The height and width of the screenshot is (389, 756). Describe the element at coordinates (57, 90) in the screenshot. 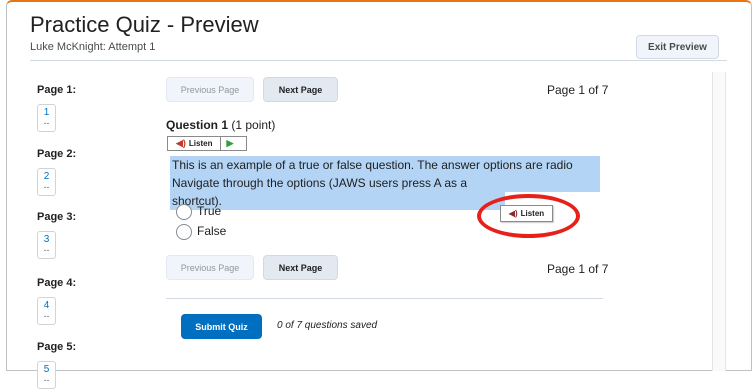

I see `sidebar-page-label-1: Page 1:` at that location.